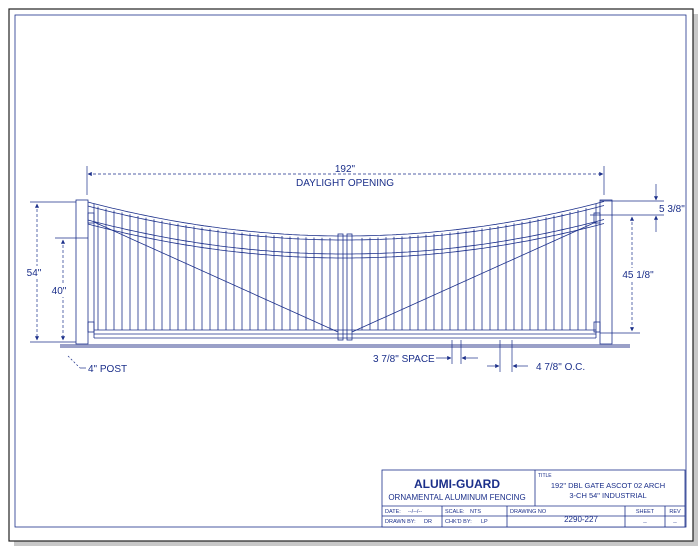  Describe the element at coordinates (581, 519) in the screenshot. I see `drawing-no: 2290-227` at that location.